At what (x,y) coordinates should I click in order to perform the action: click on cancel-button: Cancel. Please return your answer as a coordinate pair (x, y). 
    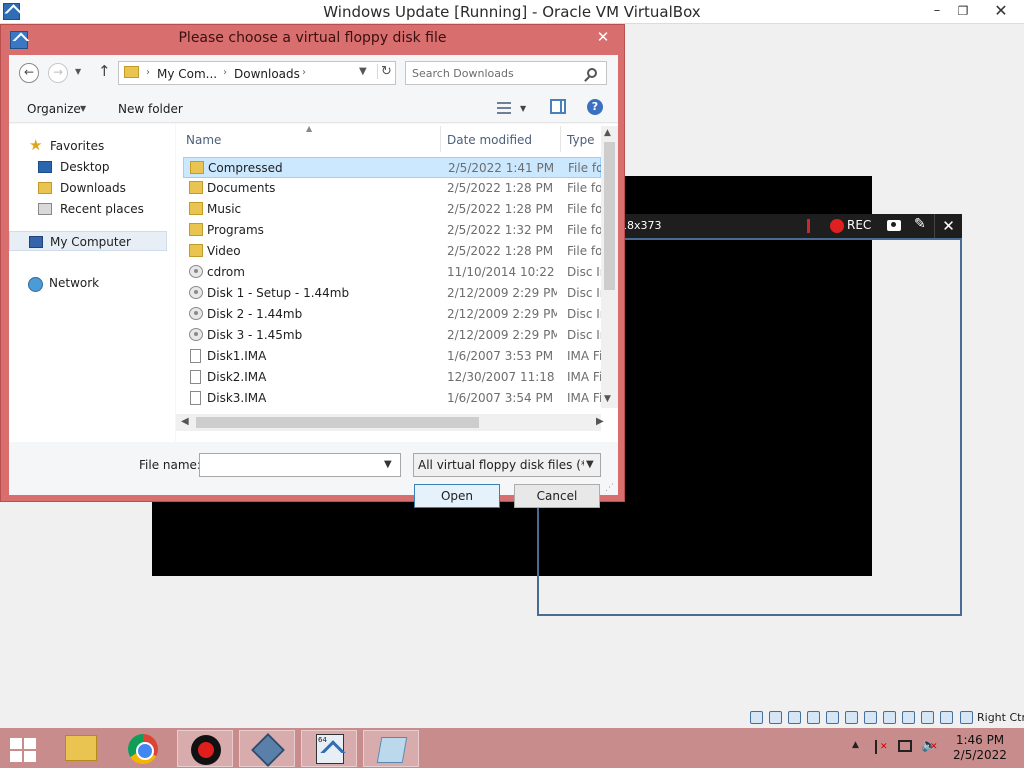
    Looking at the image, I should click on (557, 496).